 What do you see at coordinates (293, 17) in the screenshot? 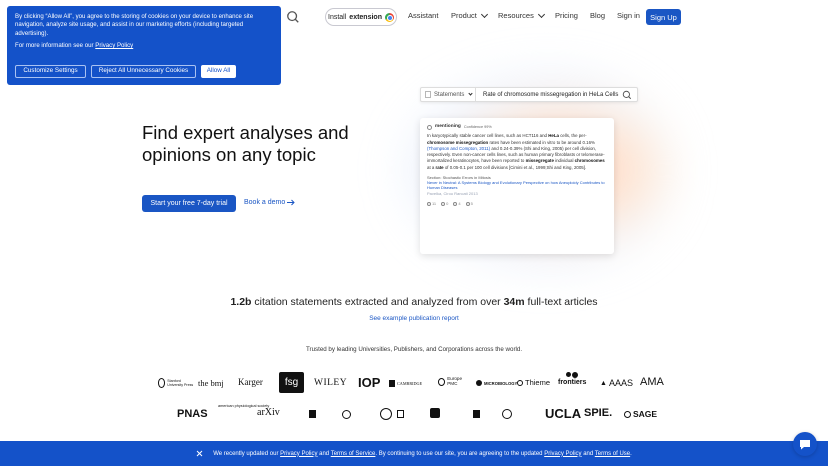
I see `search-icon` at bounding box center [293, 17].